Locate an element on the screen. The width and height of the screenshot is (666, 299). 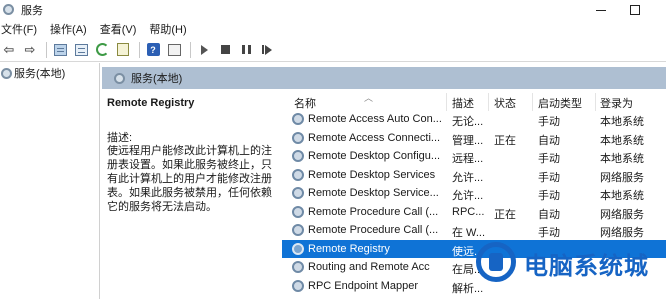
pane-header: 服务(本地) is located at coordinates (384, 78).